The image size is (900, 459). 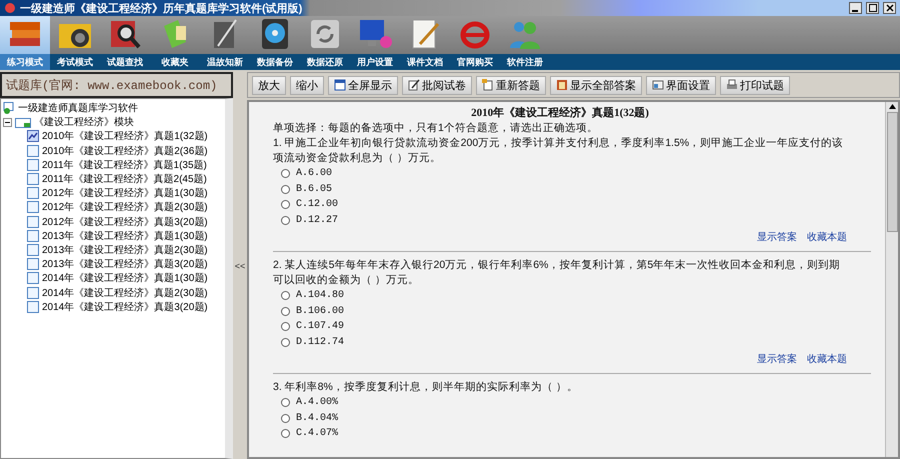 I want to click on instruction-text: 单项选择：每题的备选项中，只有1个符合题意，请选出正确选项。, so click(x=436, y=128).